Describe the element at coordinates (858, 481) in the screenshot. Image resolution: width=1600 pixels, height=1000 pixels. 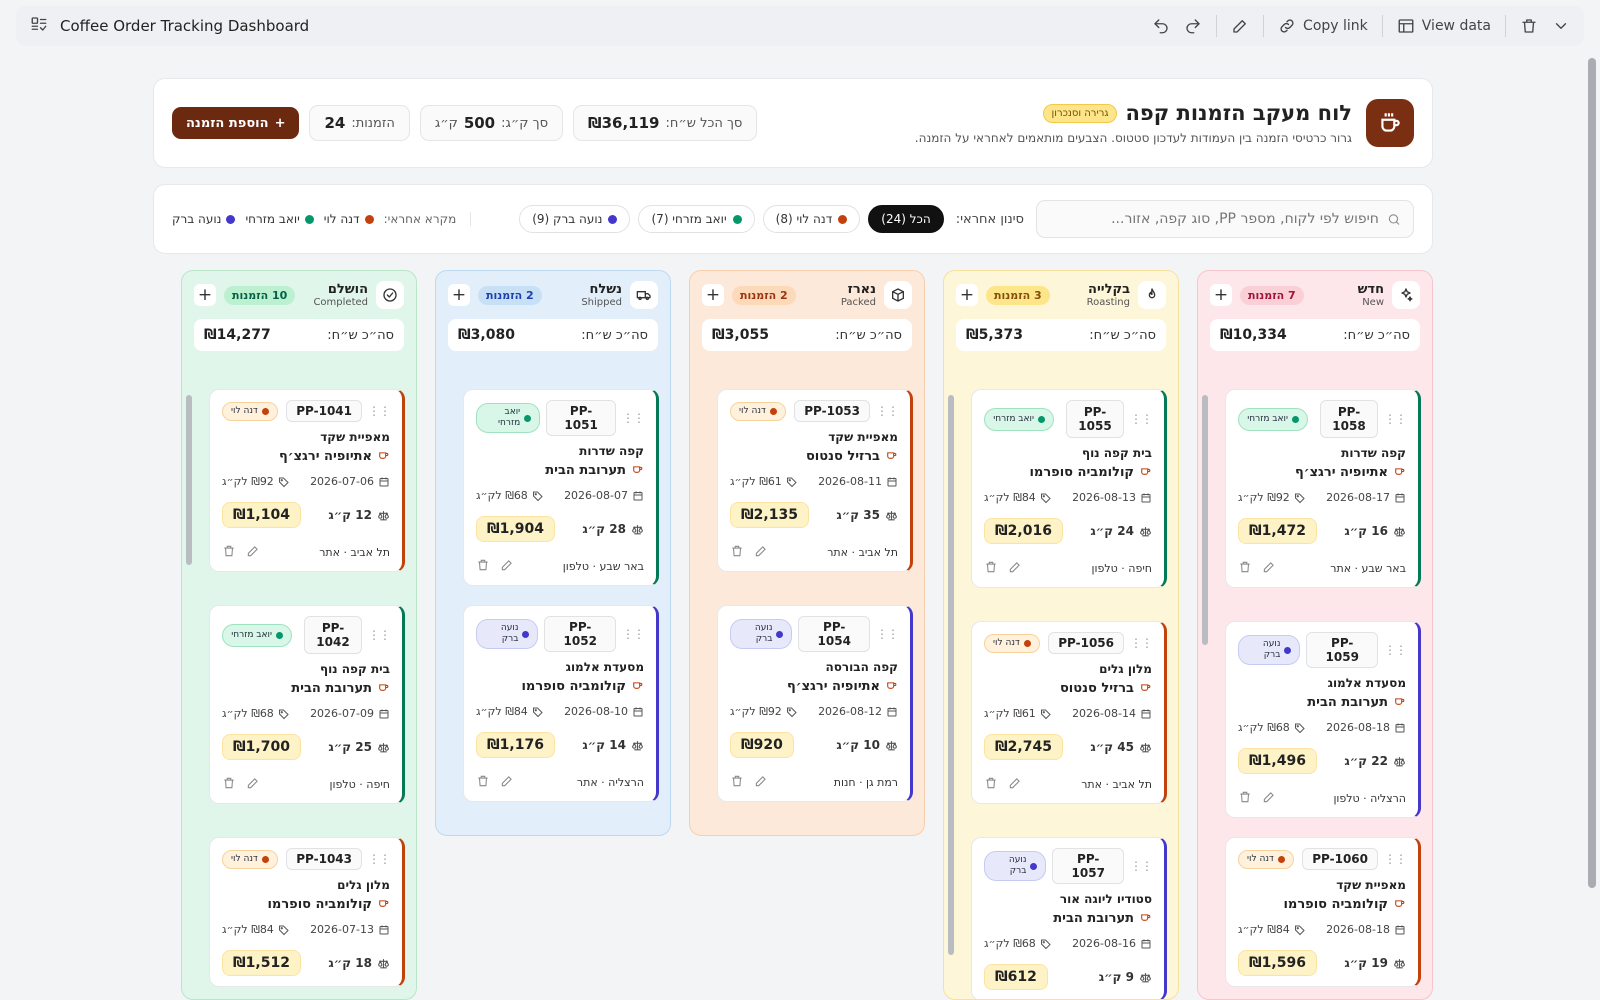
I see `order-date: 2026-08-11` at that location.